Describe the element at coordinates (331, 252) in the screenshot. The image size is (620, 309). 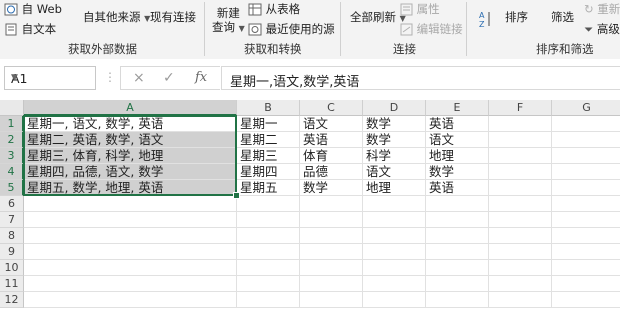
I see `cell-c9` at that location.